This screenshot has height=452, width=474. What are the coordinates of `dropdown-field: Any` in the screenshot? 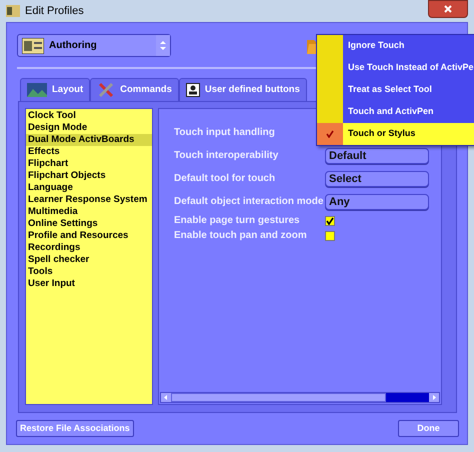 It's located at (377, 202).